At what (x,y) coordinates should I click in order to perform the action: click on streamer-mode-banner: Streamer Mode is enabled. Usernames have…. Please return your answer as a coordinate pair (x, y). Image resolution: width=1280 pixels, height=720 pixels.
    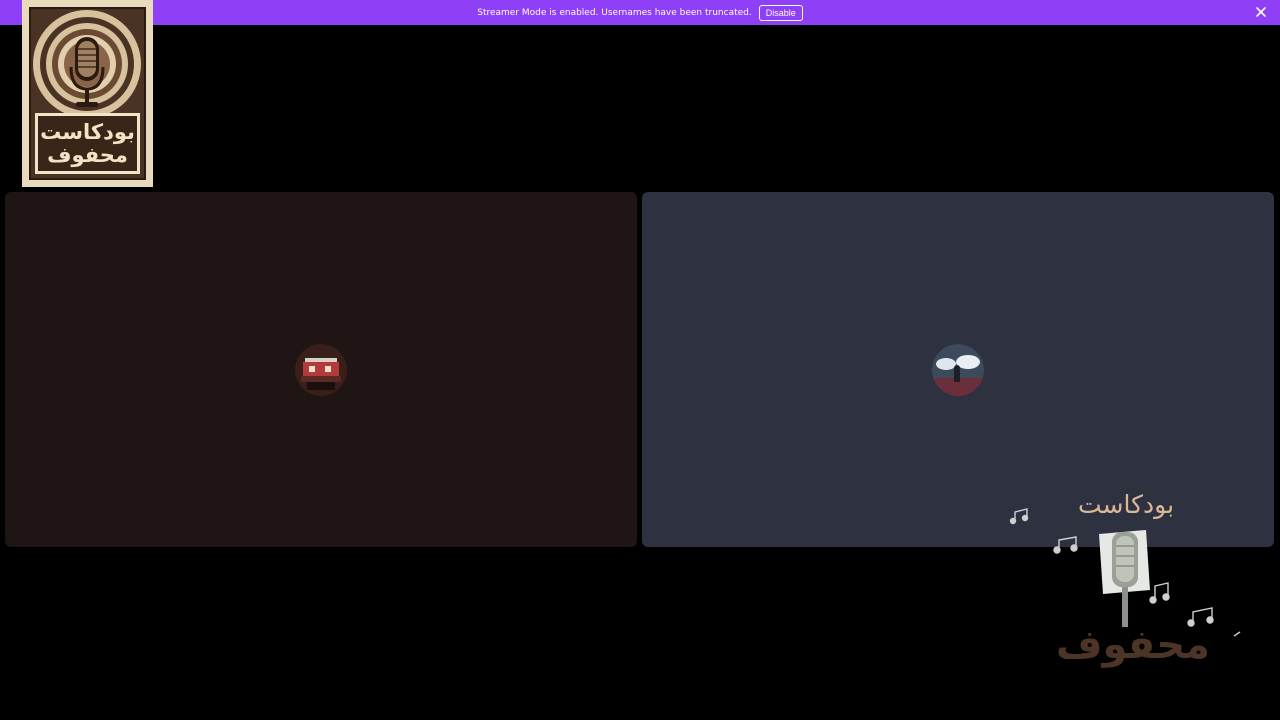
    Looking at the image, I should click on (640, 12).